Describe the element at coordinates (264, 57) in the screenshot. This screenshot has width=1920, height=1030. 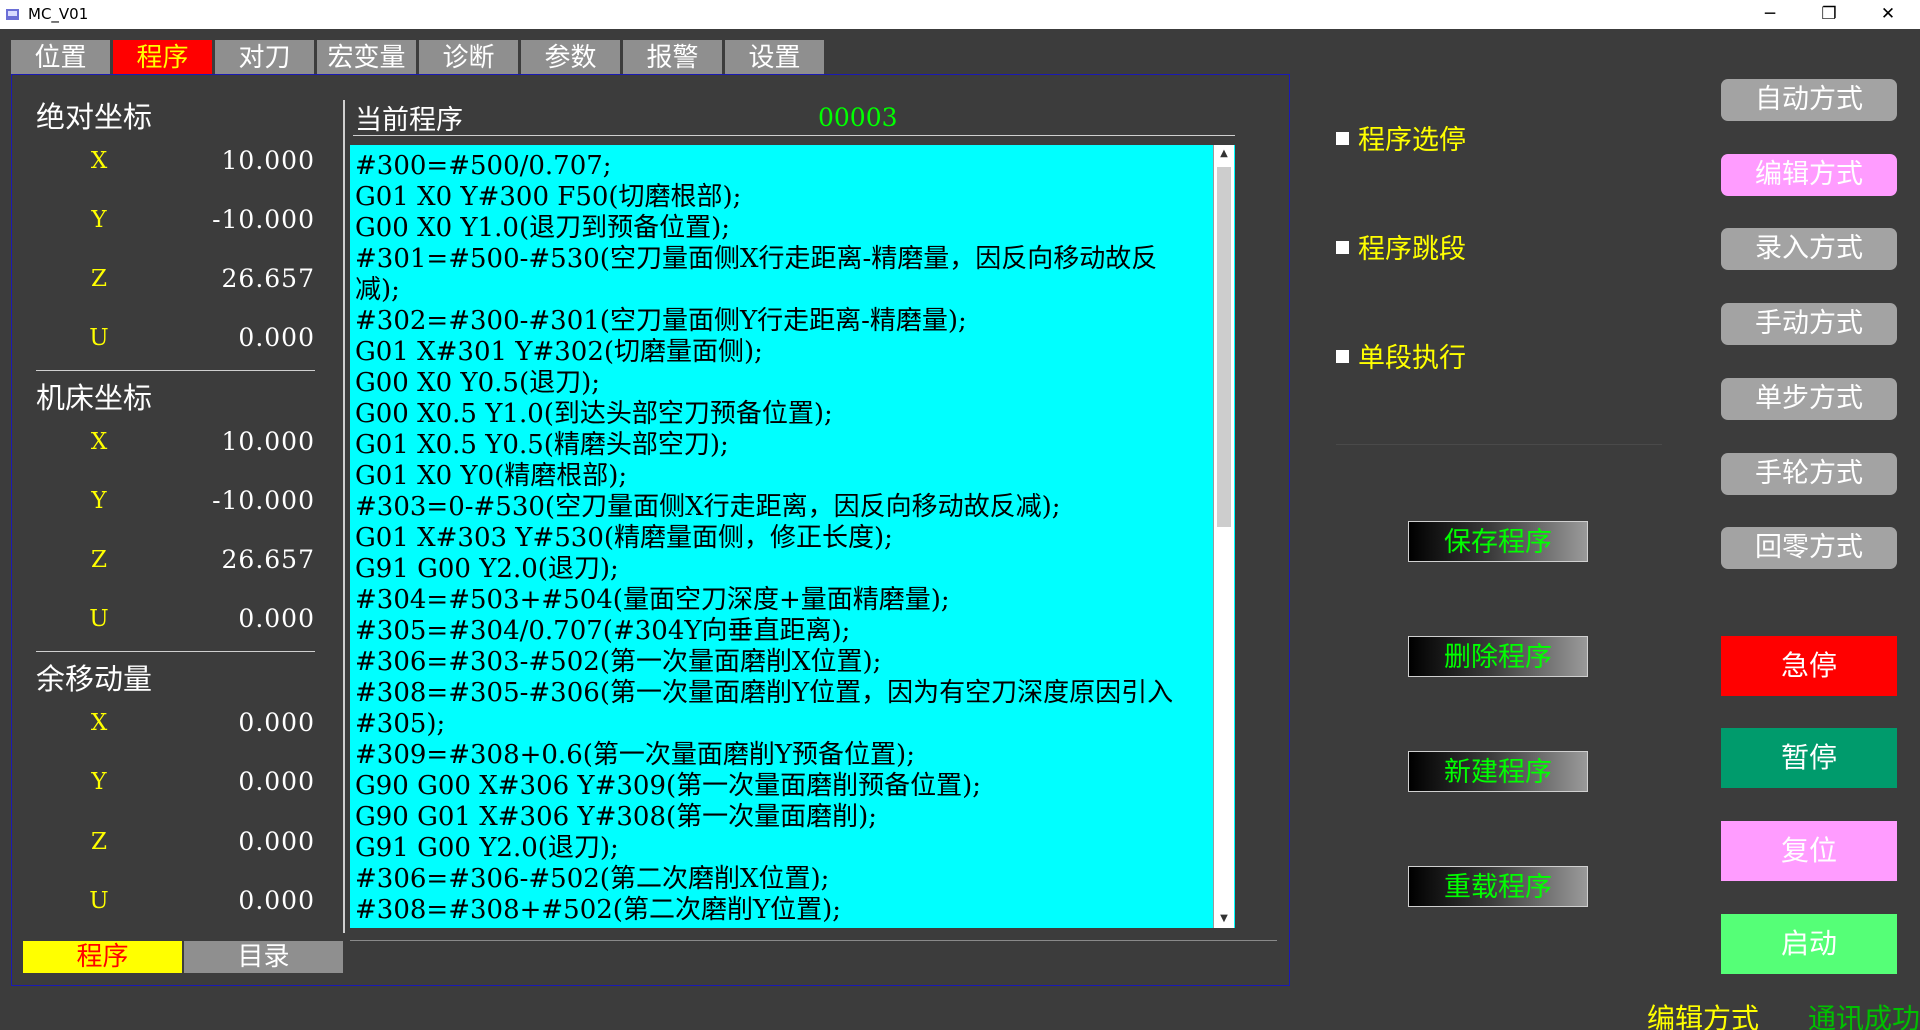
I see `tab-tool-setting: 对刀` at that location.